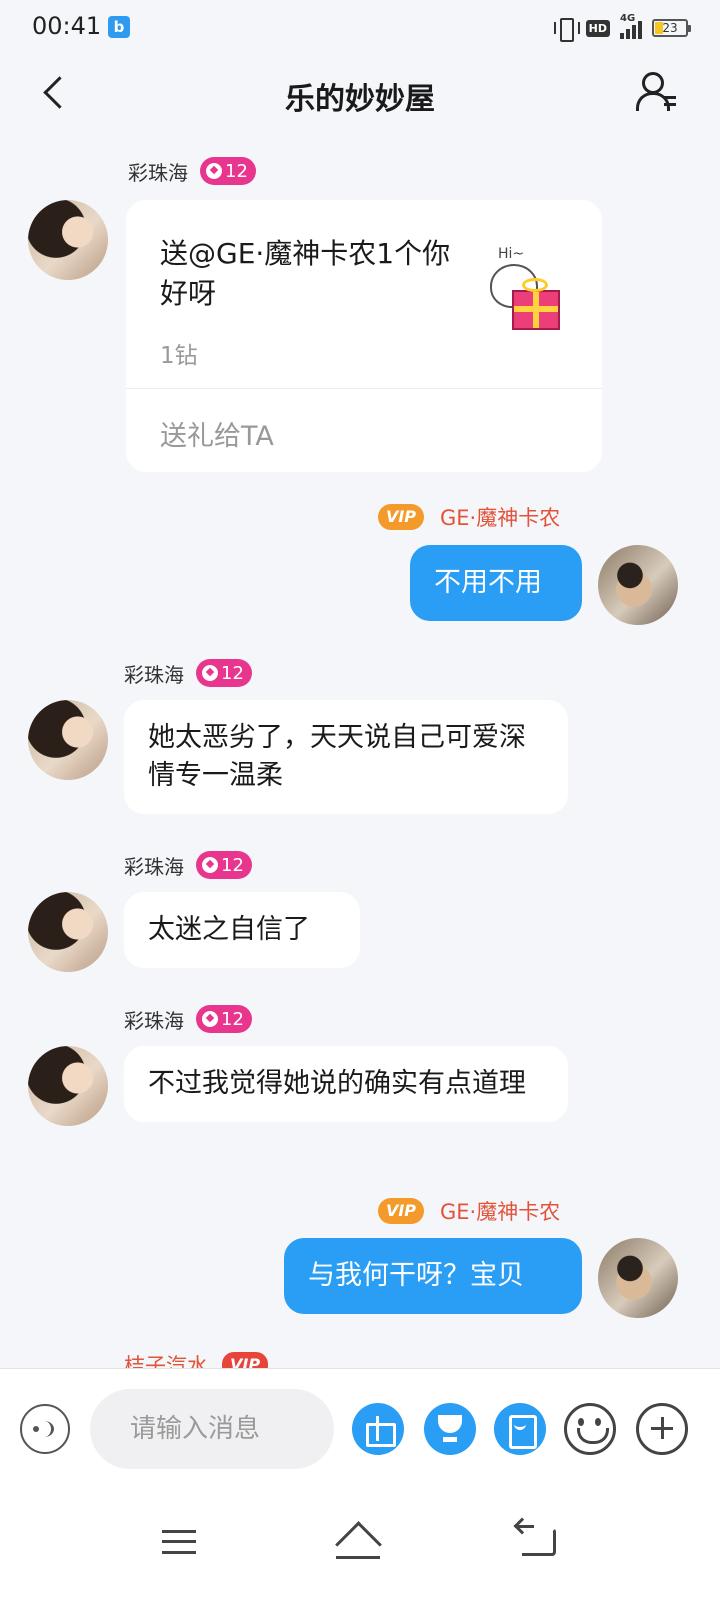 Image resolution: width=720 pixels, height=1600 pixels. What do you see at coordinates (217, 433) in the screenshot?
I see `send-gift-button: 送礼给TA` at bounding box center [217, 433].